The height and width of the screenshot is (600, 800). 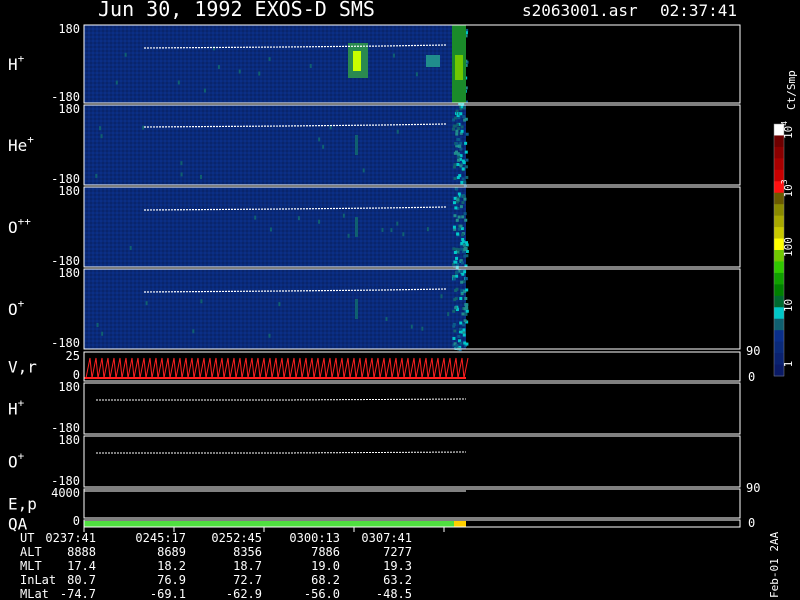 What do you see at coordinates (73, 356) in the screenshot?
I see `y-max-tick: 25` at bounding box center [73, 356].